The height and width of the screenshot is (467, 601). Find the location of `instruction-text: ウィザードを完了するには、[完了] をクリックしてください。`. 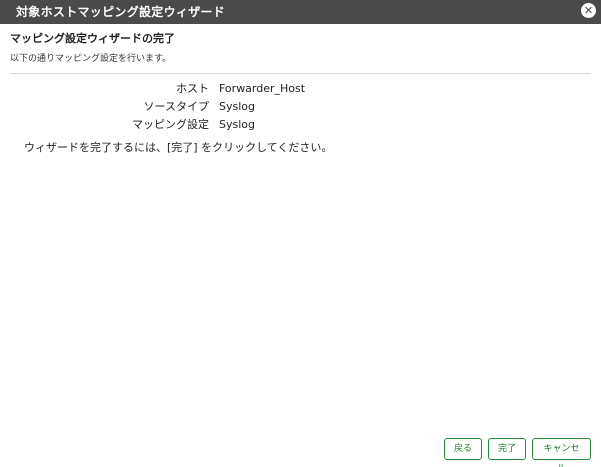

instruction-text: ウィザードを完了するには、[完了] をクリックしてください。 is located at coordinates (178, 147).